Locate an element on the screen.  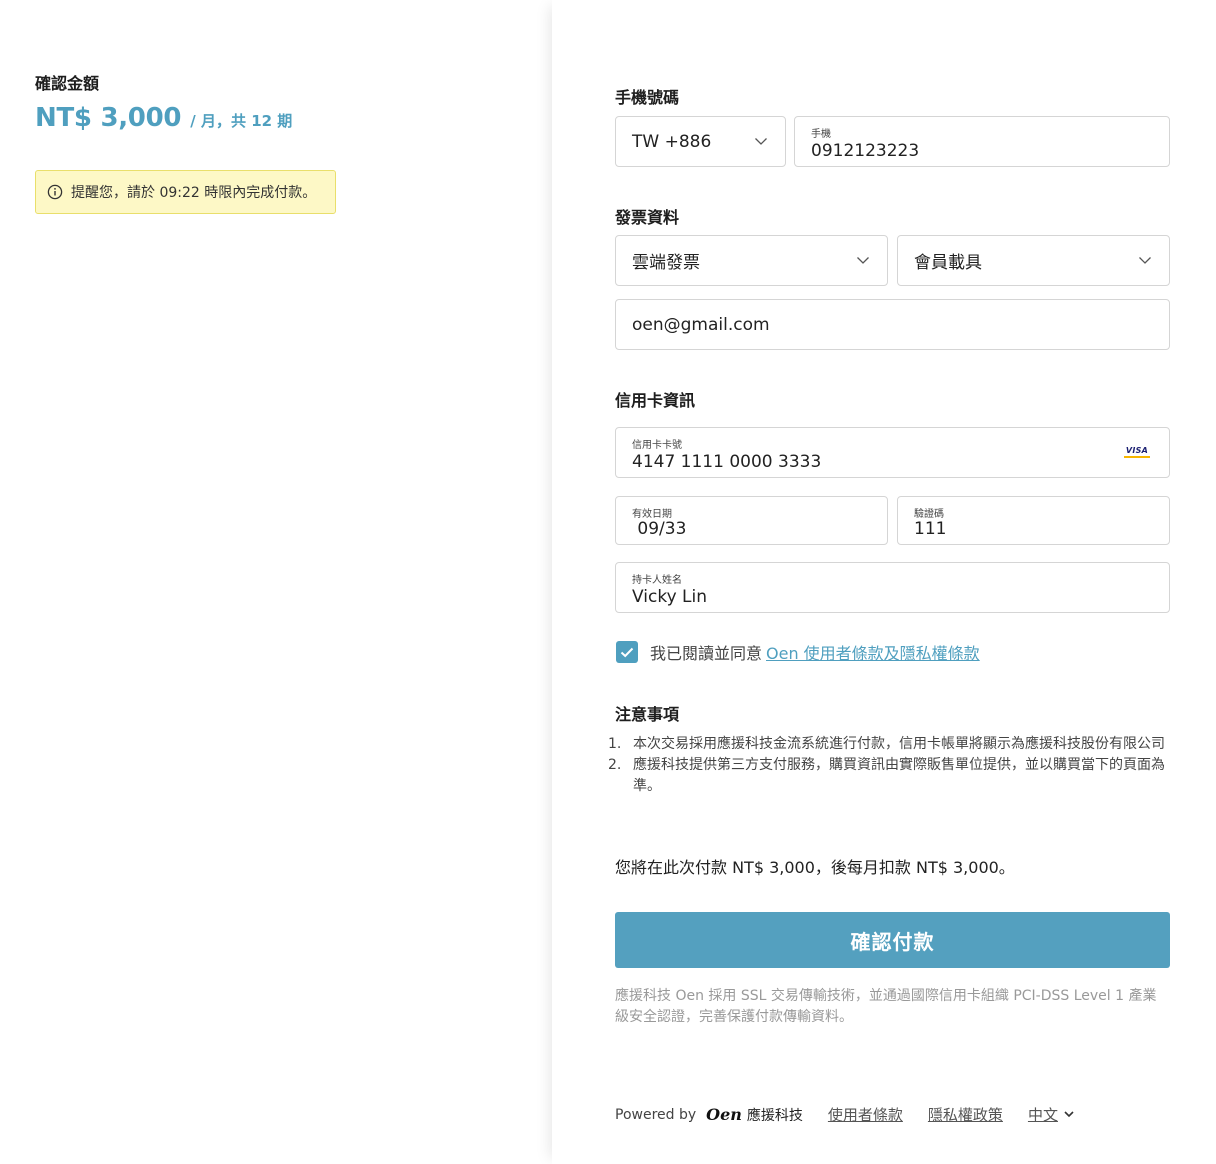
invoice-section-title: 發票資料 is located at coordinates (647, 217).